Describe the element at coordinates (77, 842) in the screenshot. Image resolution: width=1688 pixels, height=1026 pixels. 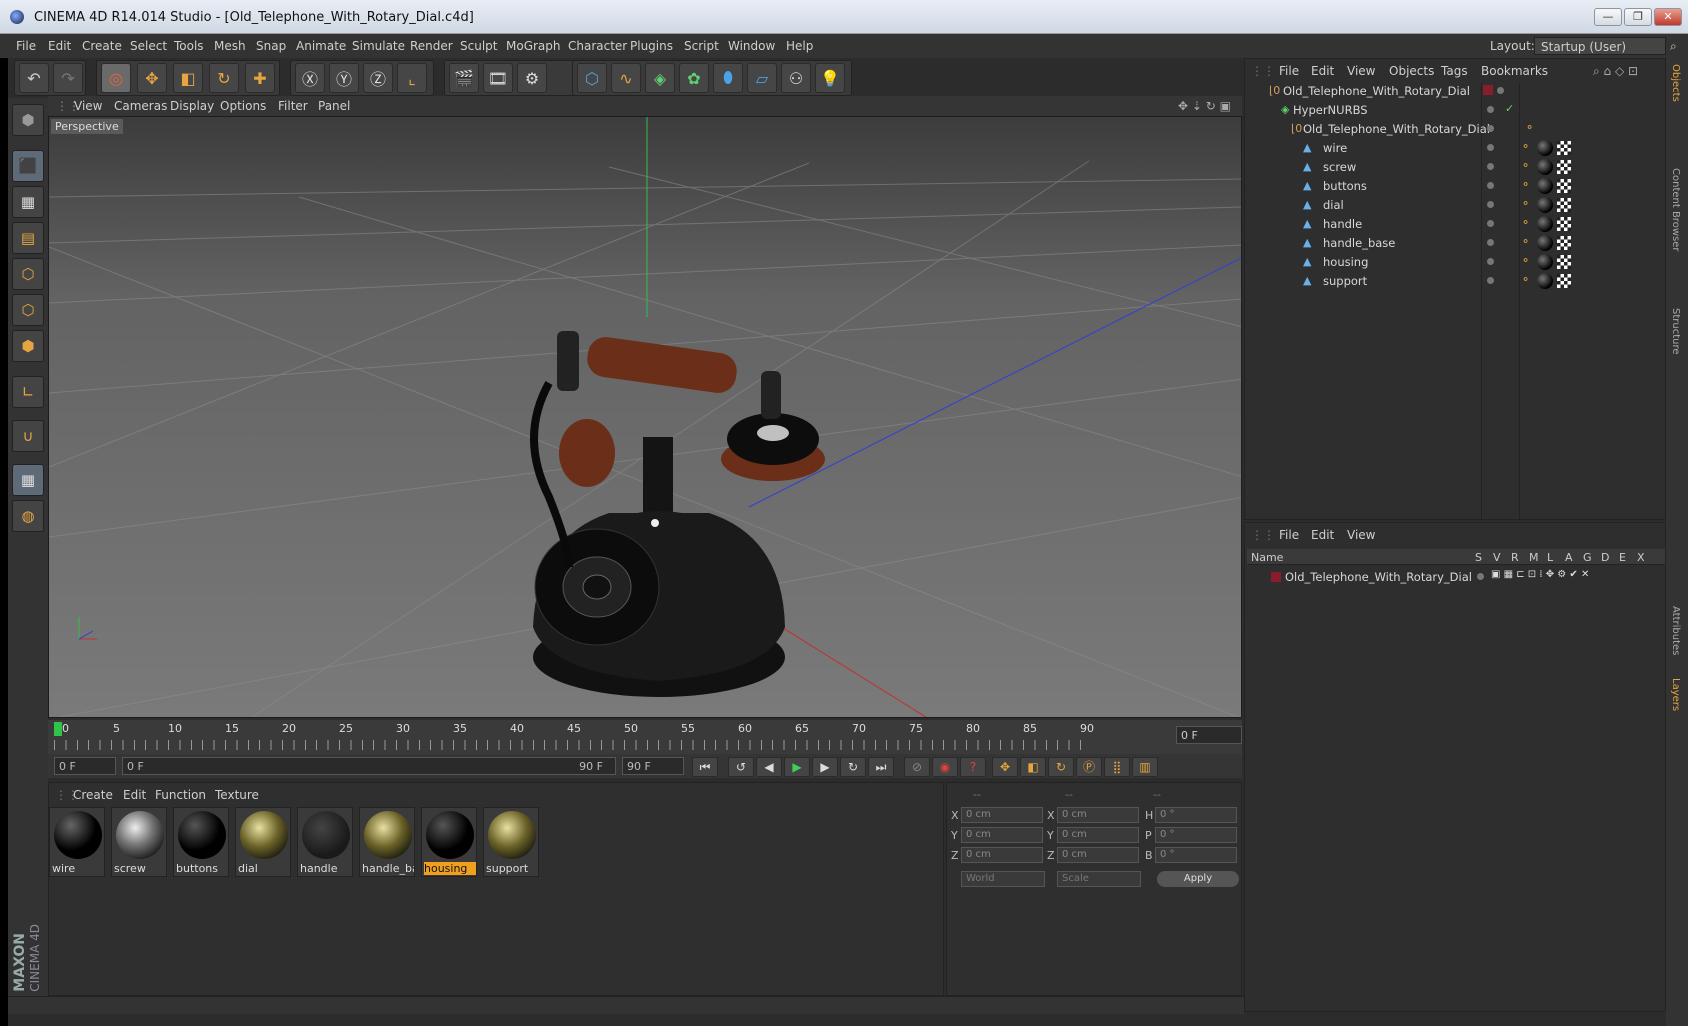
I see `material-swatch: wire` at that location.